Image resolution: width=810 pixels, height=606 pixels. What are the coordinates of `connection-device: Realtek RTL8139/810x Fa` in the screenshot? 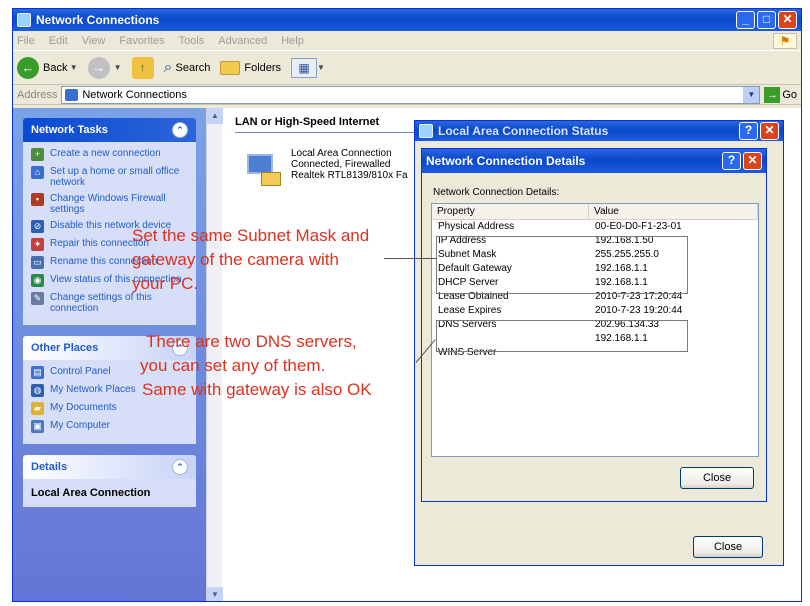 It's located at (349, 175).